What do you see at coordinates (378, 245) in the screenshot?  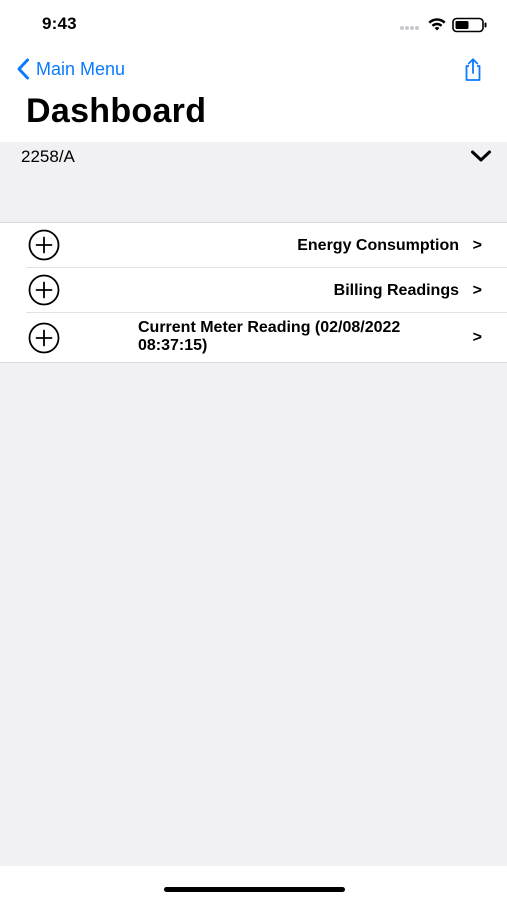 I see `menu-item-label: Energy Consumption` at bounding box center [378, 245].